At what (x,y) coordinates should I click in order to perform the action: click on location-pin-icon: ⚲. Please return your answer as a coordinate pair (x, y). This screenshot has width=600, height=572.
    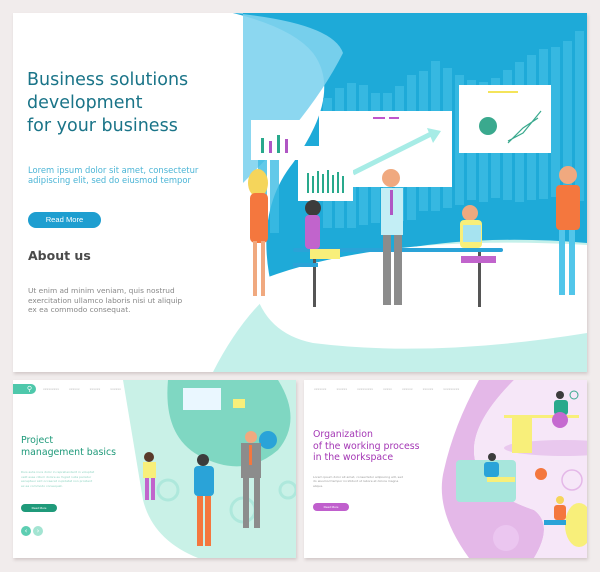
    Looking at the image, I should click on (29, 389).